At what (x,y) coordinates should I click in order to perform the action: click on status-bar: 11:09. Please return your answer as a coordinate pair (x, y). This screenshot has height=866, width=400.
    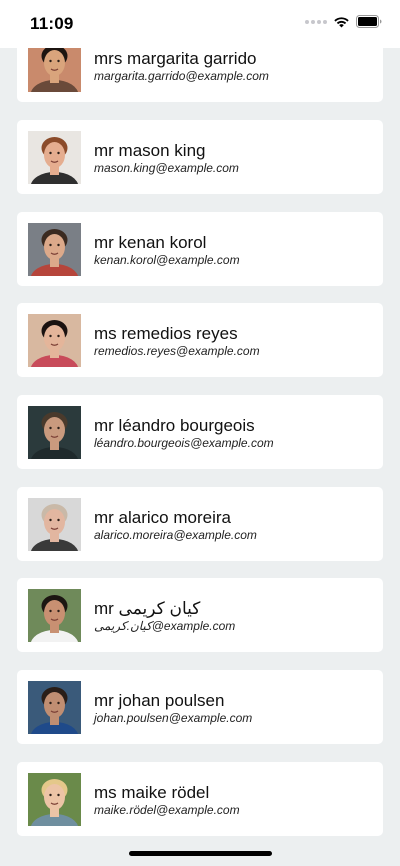
    Looking at the image, I should click on (200, 24).